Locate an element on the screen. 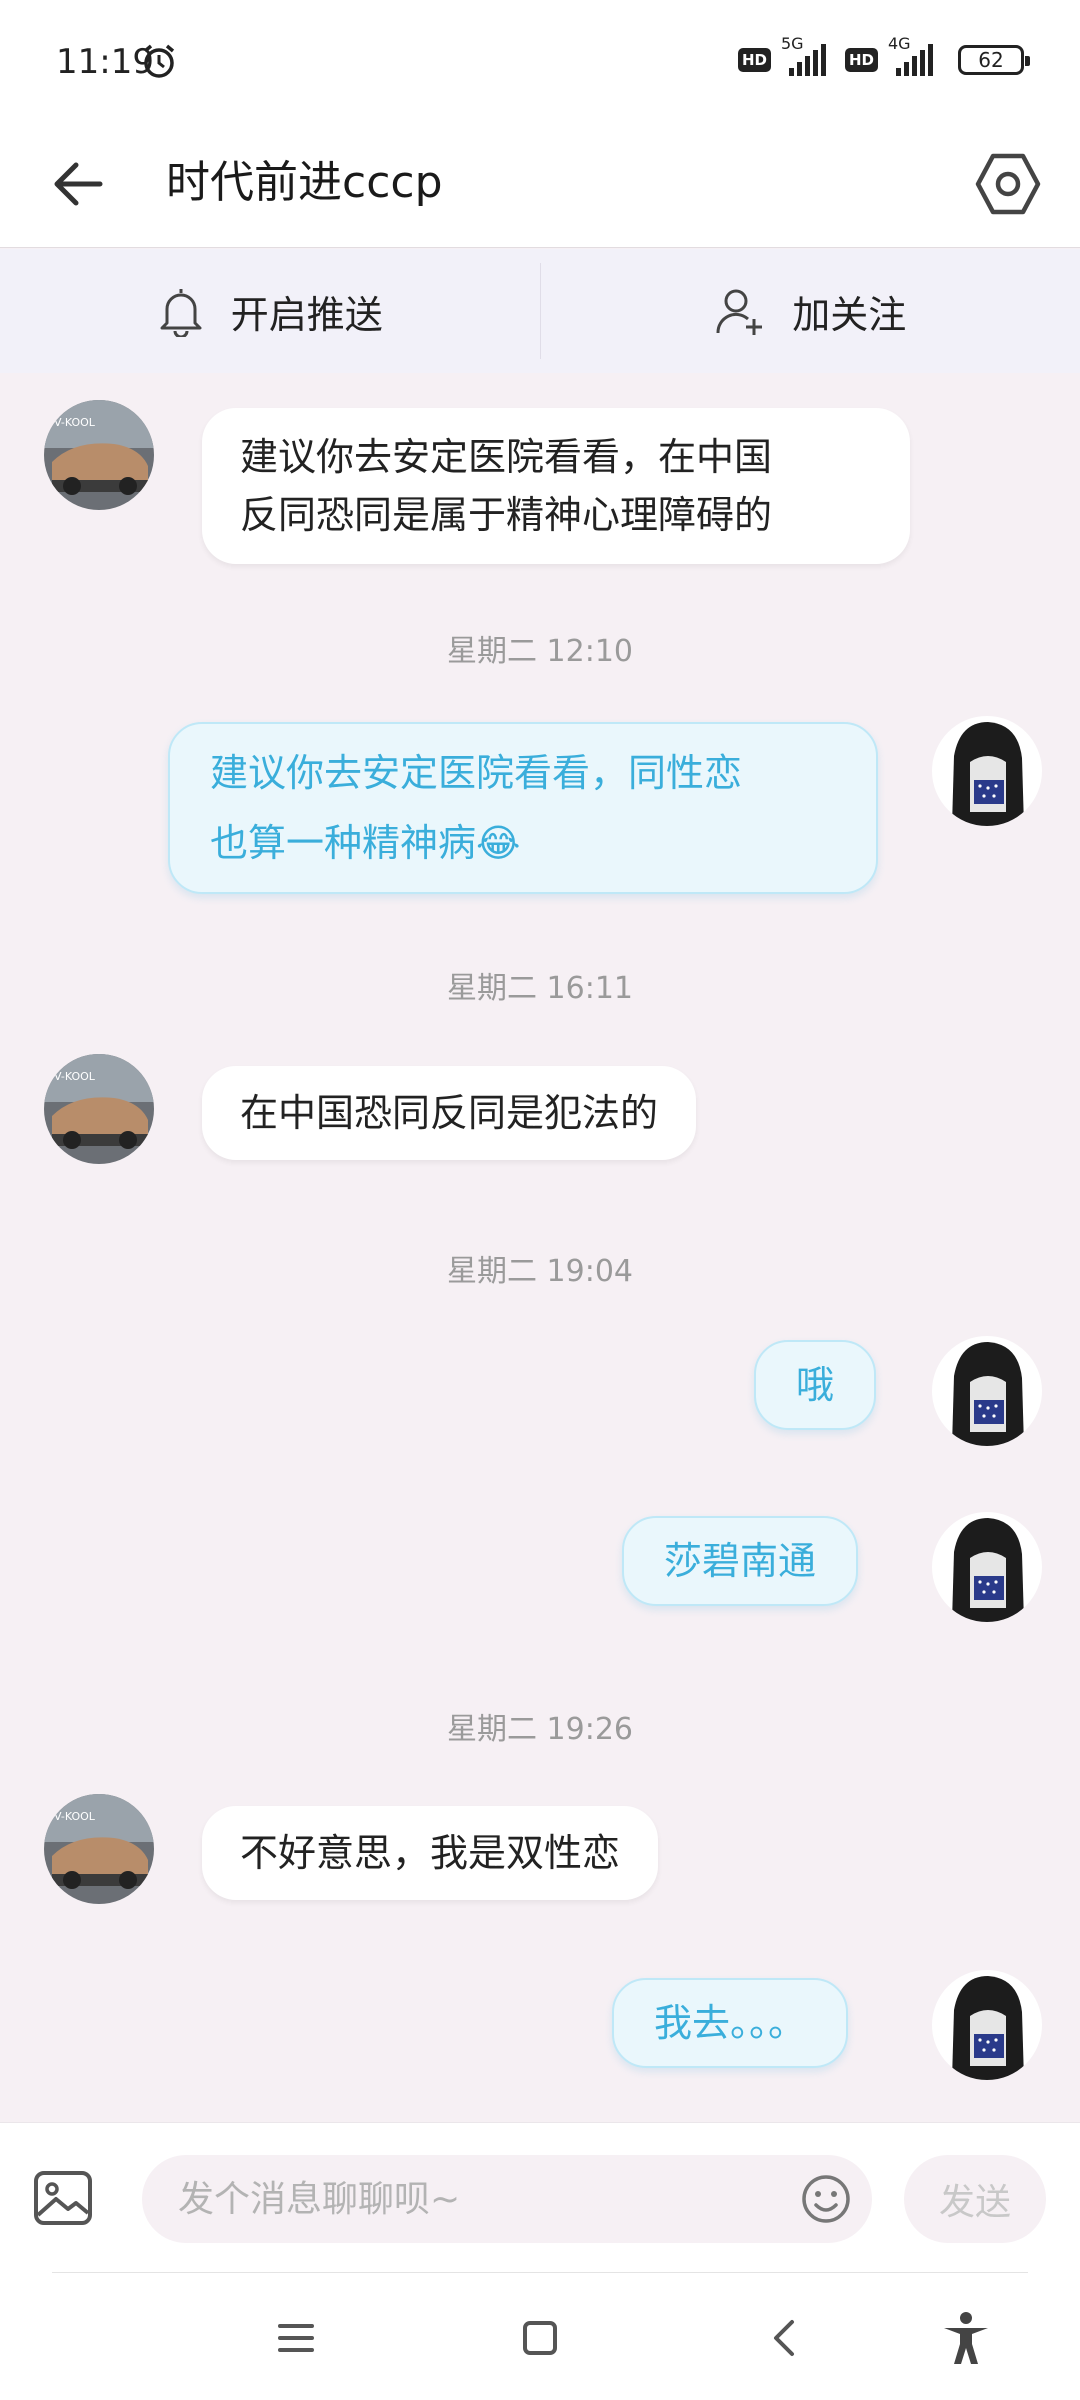 The height and width of the screenshot is (2400, 1080). message-text: 哦 is located at coordinates (815, 1385).